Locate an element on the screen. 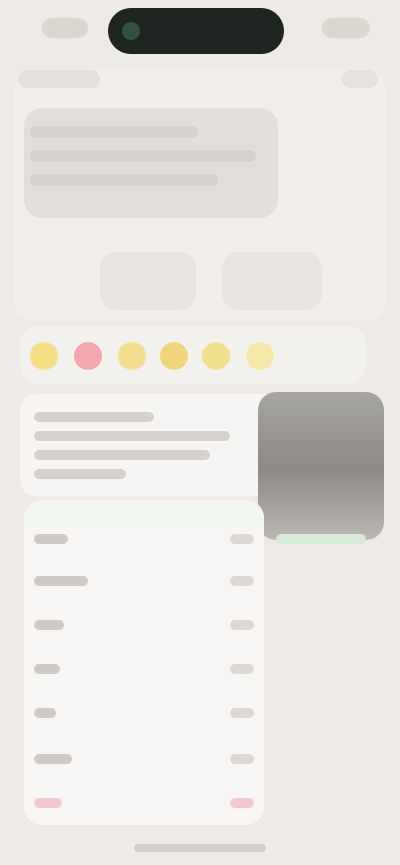 Image resolution: width=400 pixels, height=865 pixels. status-bar is located at coordinates (200, 30).